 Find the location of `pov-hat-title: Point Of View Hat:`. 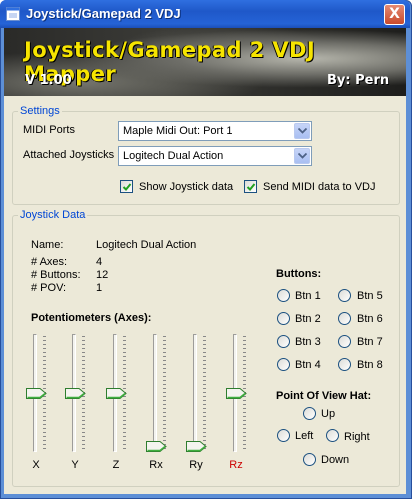

pov-hat-title: Point Of View Hat: is located at coordinates (324, 396).